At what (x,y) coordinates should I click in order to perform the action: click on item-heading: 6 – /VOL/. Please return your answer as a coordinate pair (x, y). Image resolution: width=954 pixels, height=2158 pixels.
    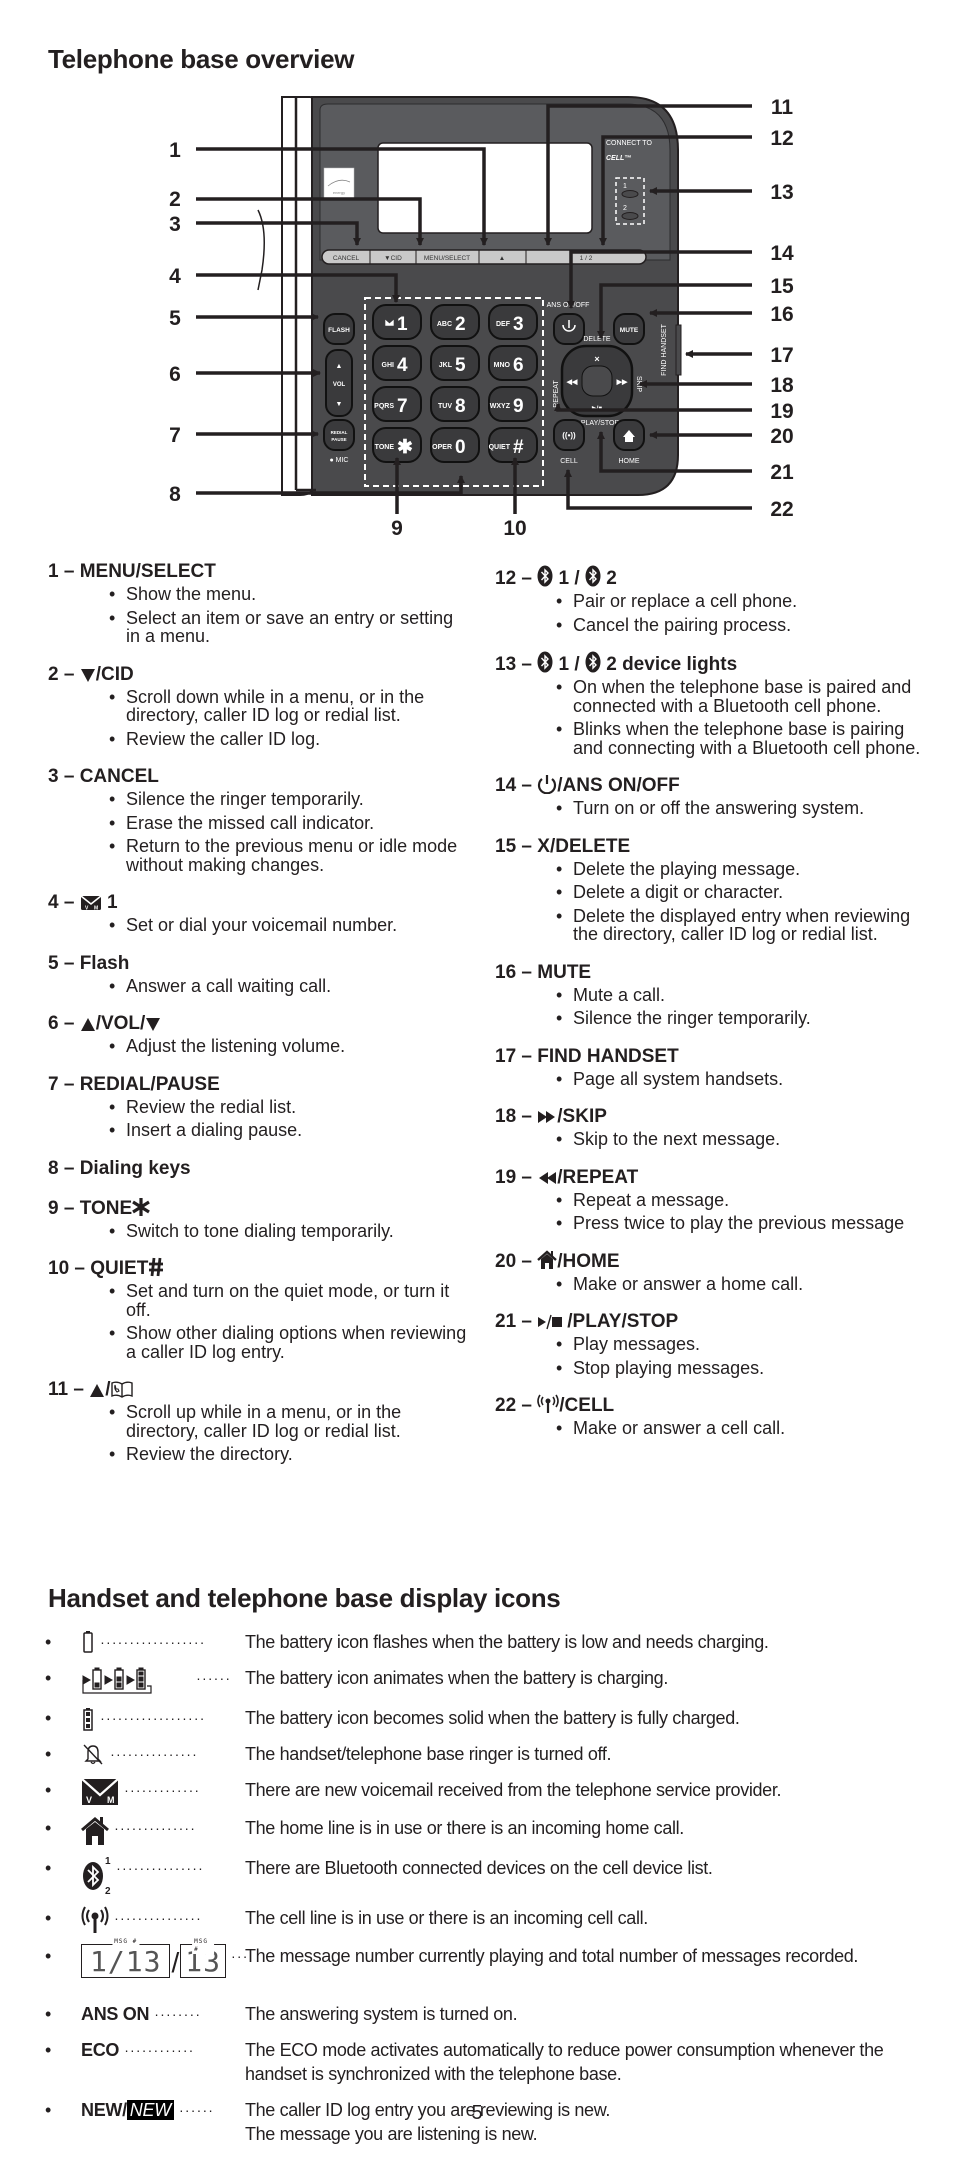
    Looking at the image, I should click on (258, 1023).